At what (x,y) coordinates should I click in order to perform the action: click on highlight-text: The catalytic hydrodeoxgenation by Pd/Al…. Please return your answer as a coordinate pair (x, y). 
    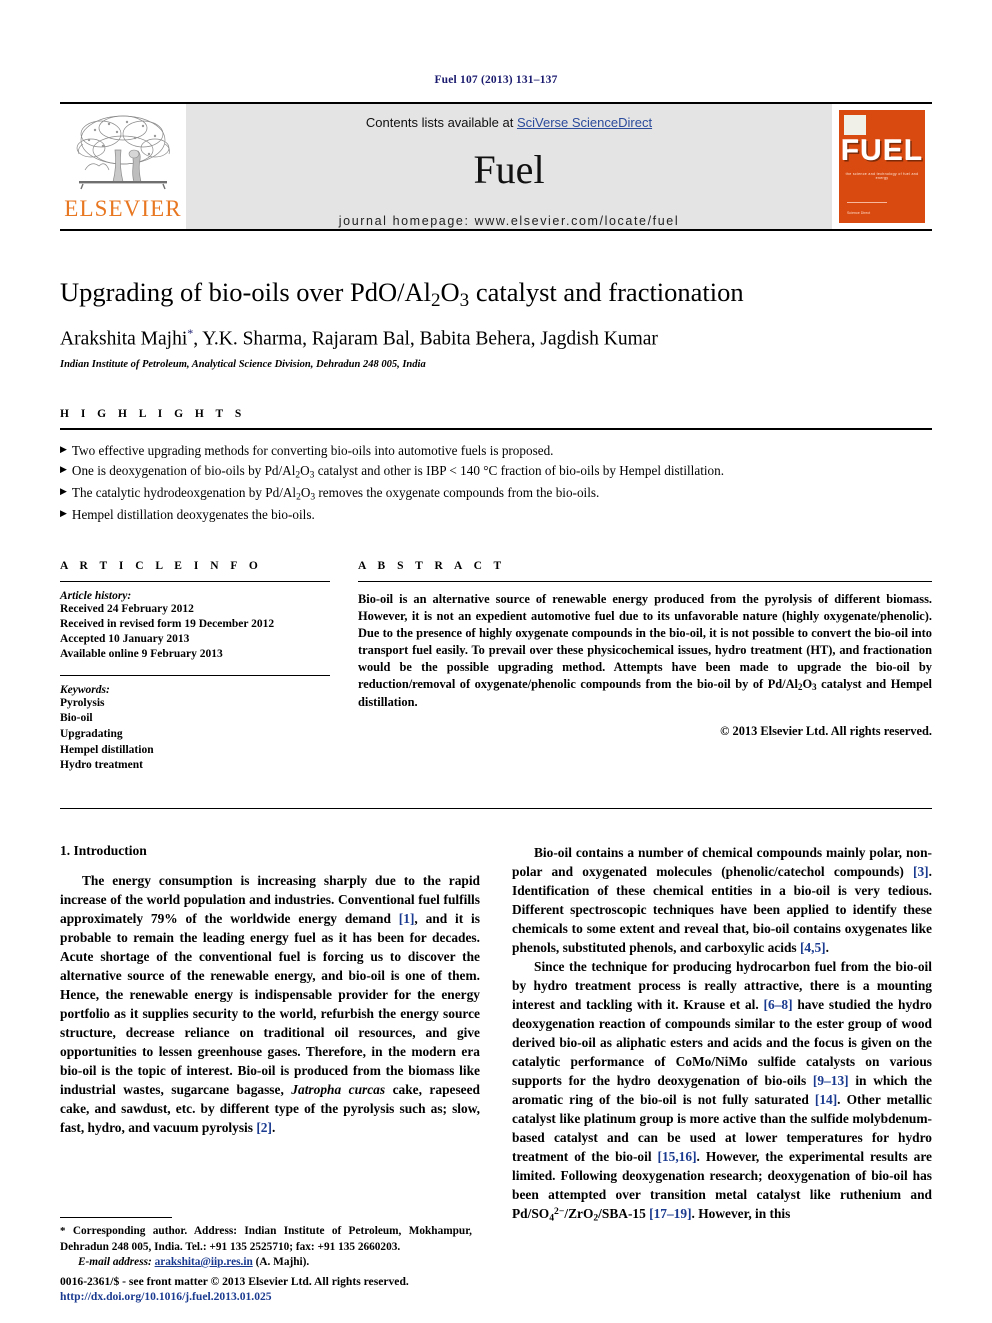
    Looking at the image, I should click on (335, 493).